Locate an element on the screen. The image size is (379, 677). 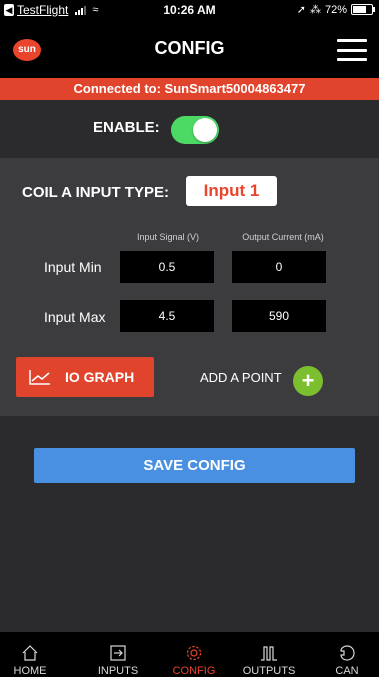
battery-icon is located at coordinates (363, 9).